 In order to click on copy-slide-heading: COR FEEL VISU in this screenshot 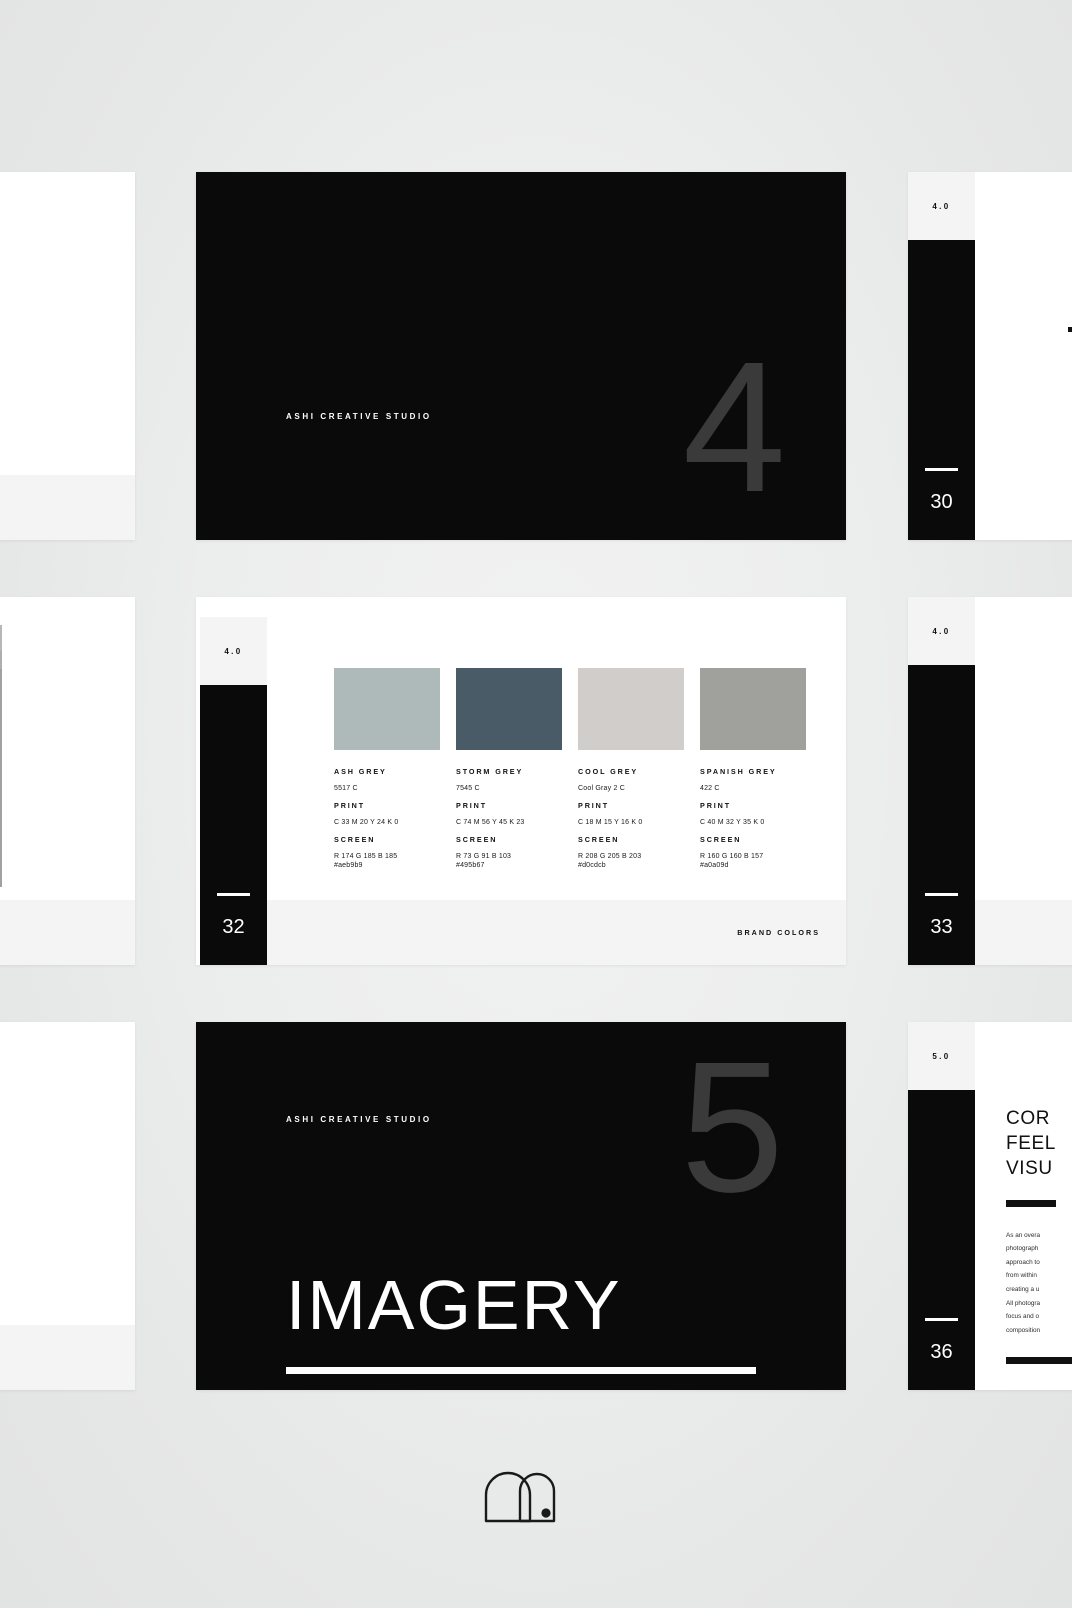, I will do `click(1039, 1143)`.